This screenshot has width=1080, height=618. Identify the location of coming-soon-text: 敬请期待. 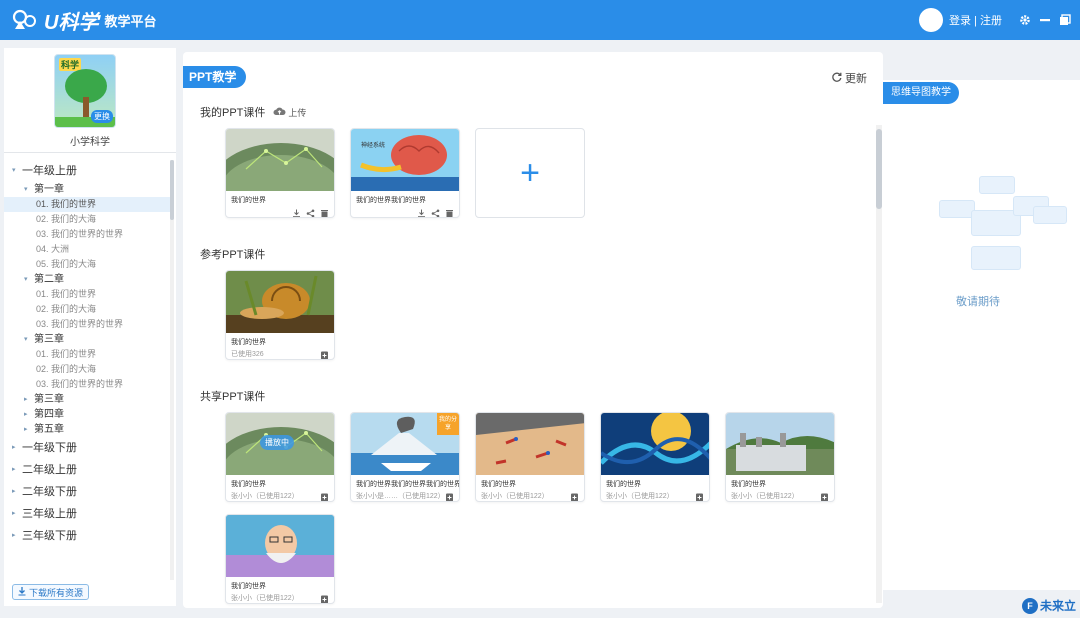
(978, 302).